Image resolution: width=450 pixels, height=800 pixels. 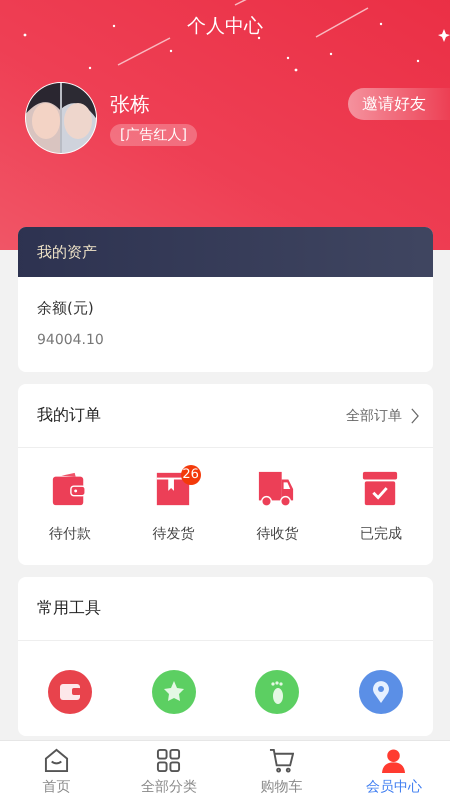 What do you see at coordinates (174, 503) in the screenshot?
I see `order-status-item: 26 待发货` at bounding box center [174, 503].